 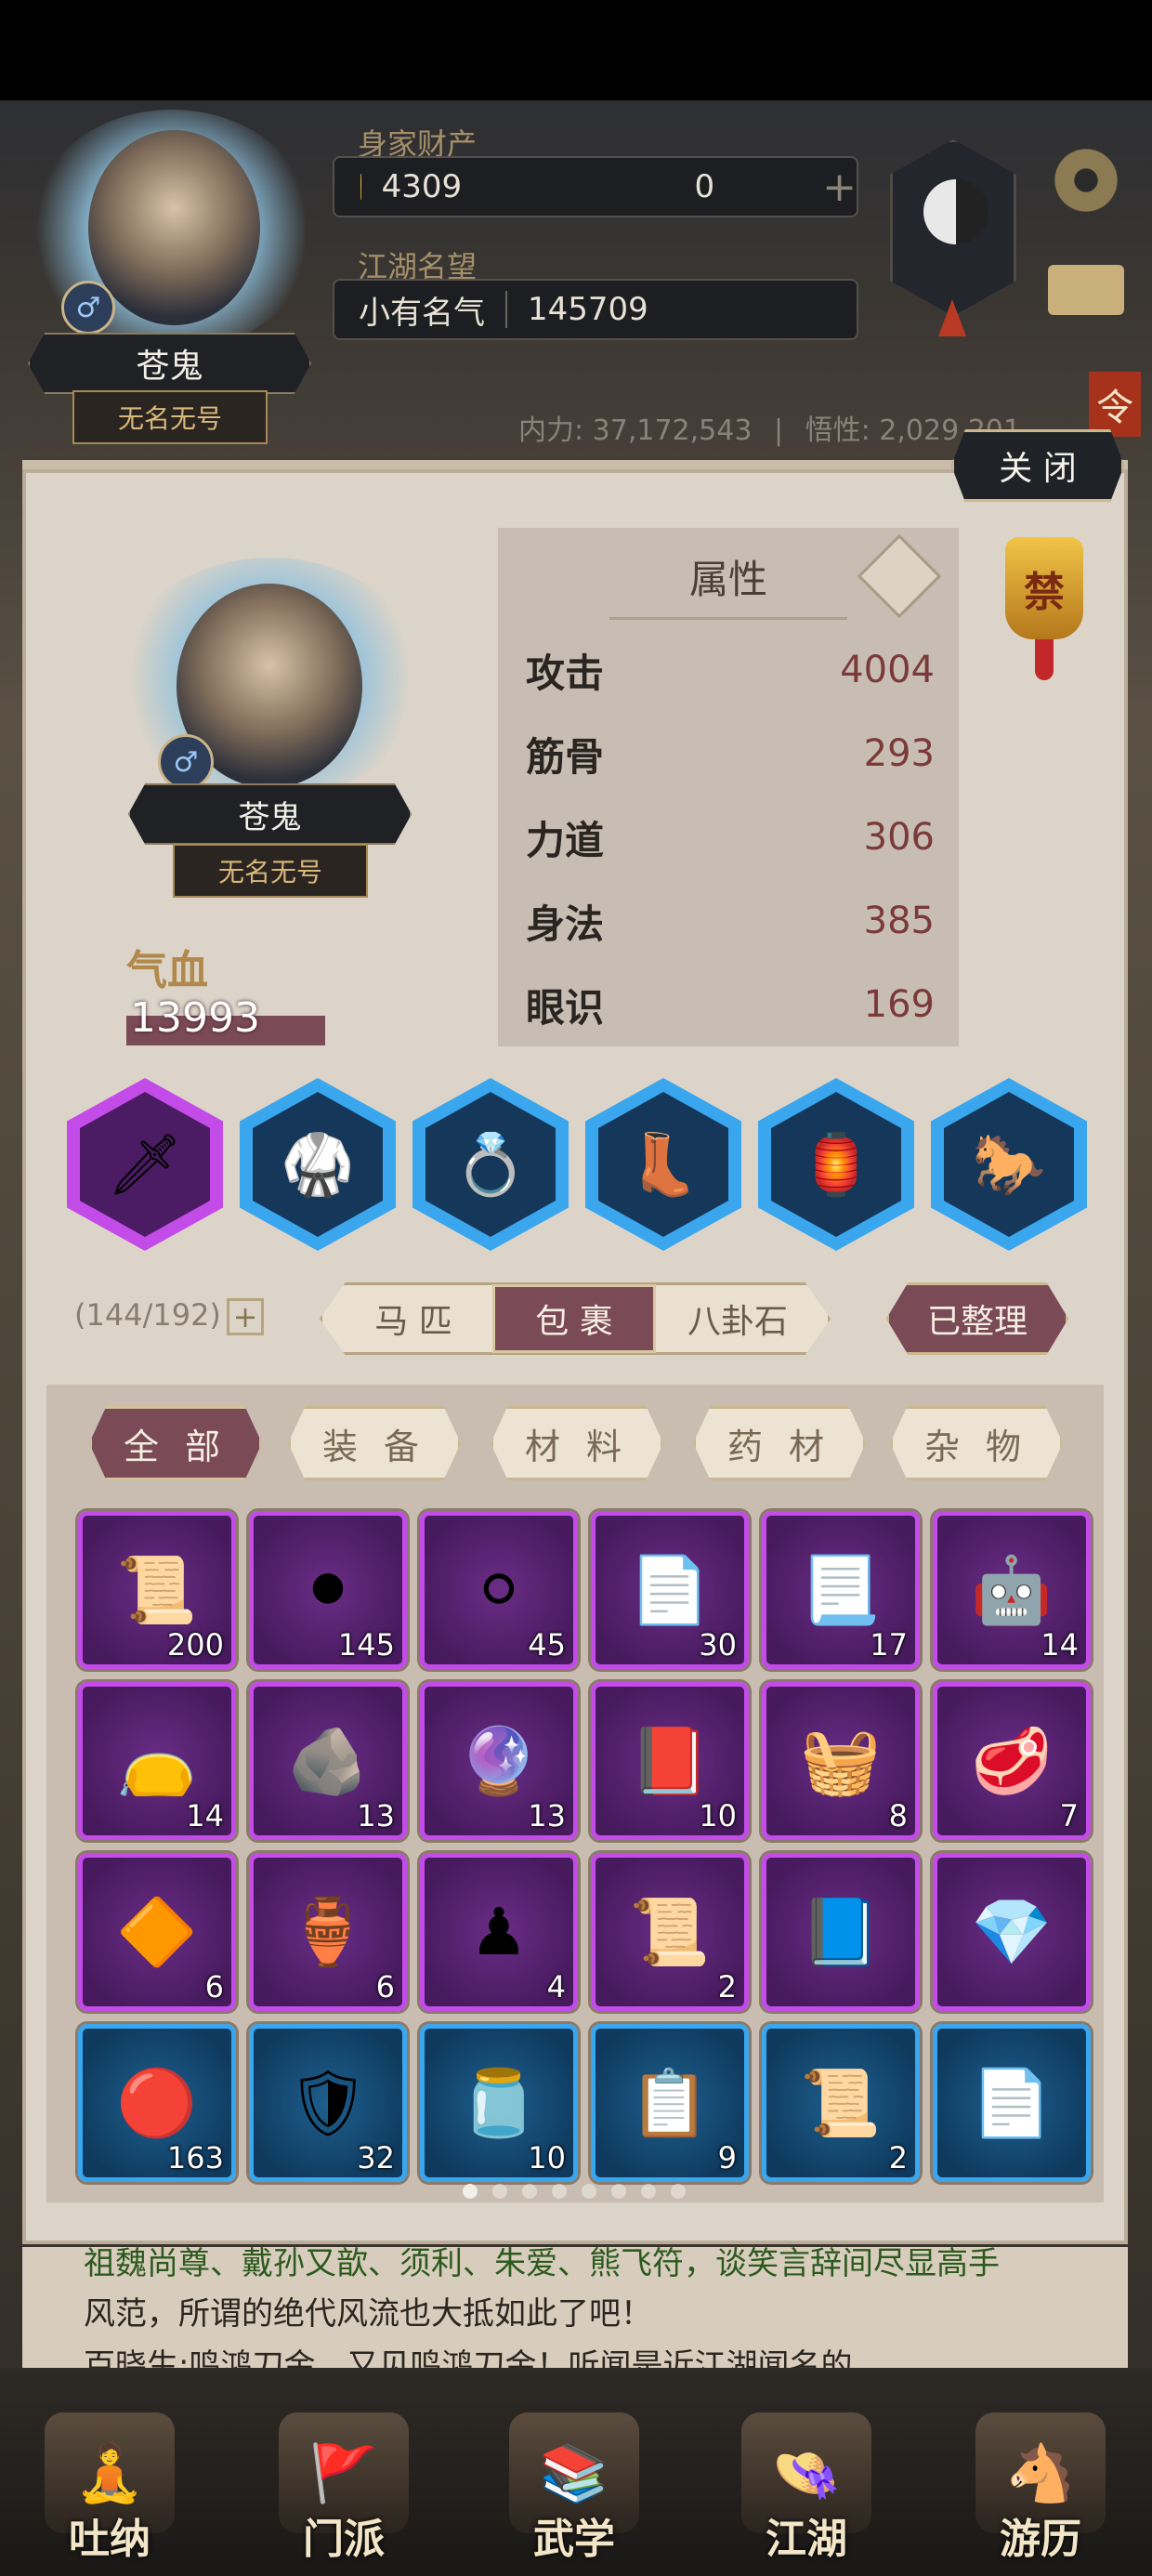 I want to click on pendant-icon: 🏮, so click(x=836, y=1164).